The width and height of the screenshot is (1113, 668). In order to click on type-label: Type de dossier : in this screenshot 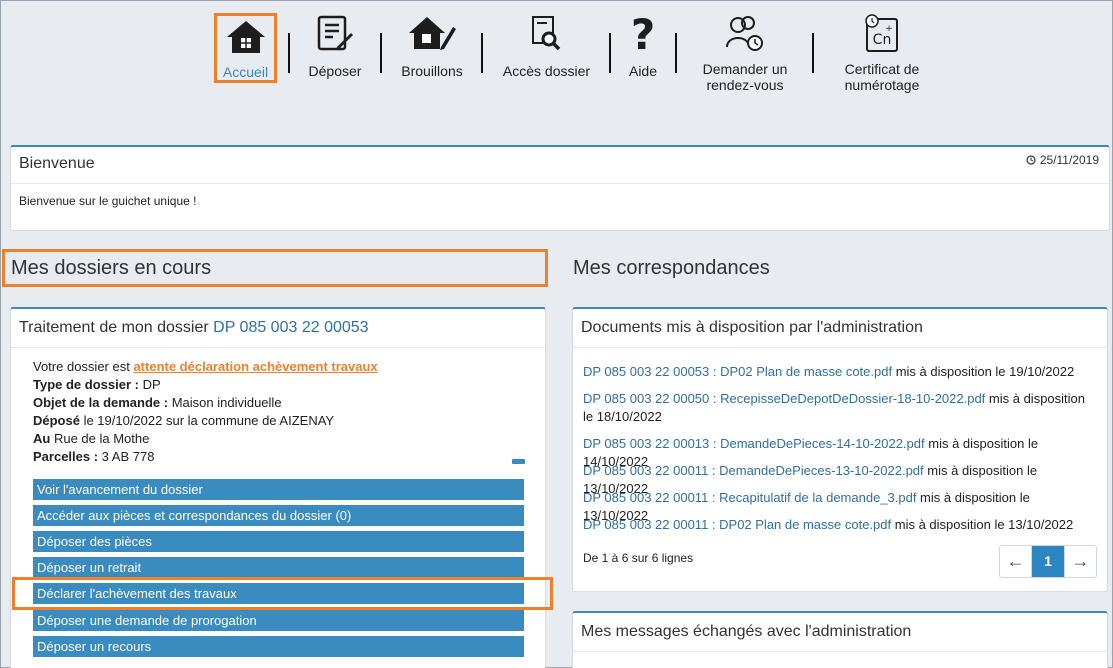, I will do `click(86, 384)`.